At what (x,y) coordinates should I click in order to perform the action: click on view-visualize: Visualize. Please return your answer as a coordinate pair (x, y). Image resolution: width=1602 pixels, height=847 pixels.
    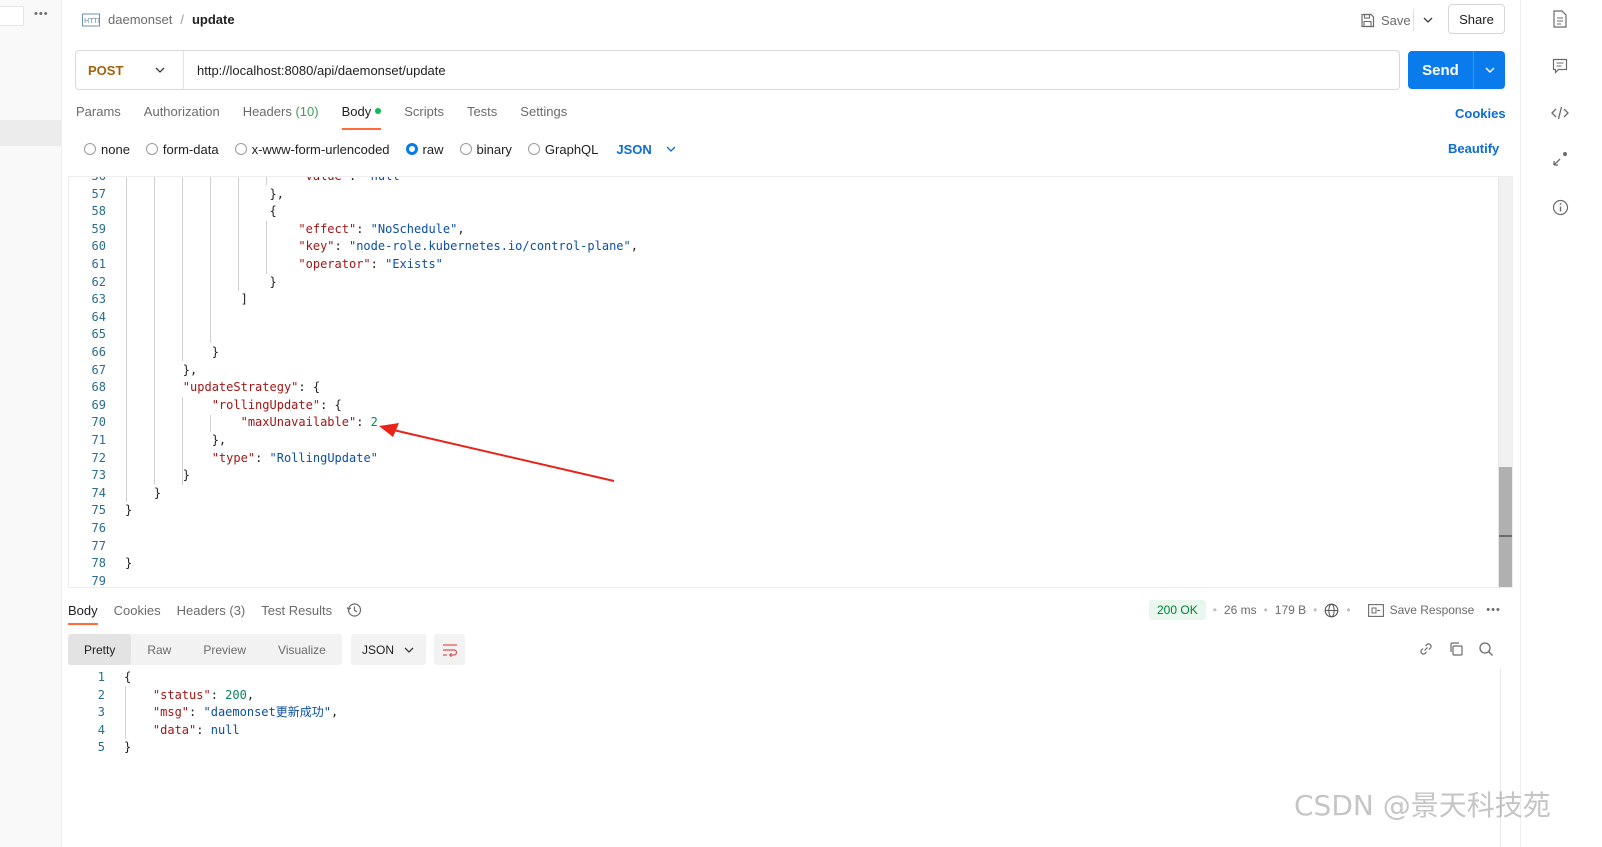
    Looking at the image, I should click on (302, 649).